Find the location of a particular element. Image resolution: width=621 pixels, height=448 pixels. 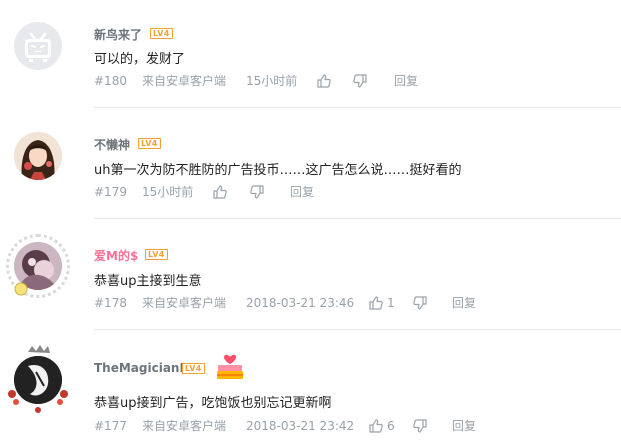

bilibili-tv-avatar-icon is located at coordinates (38, 46).